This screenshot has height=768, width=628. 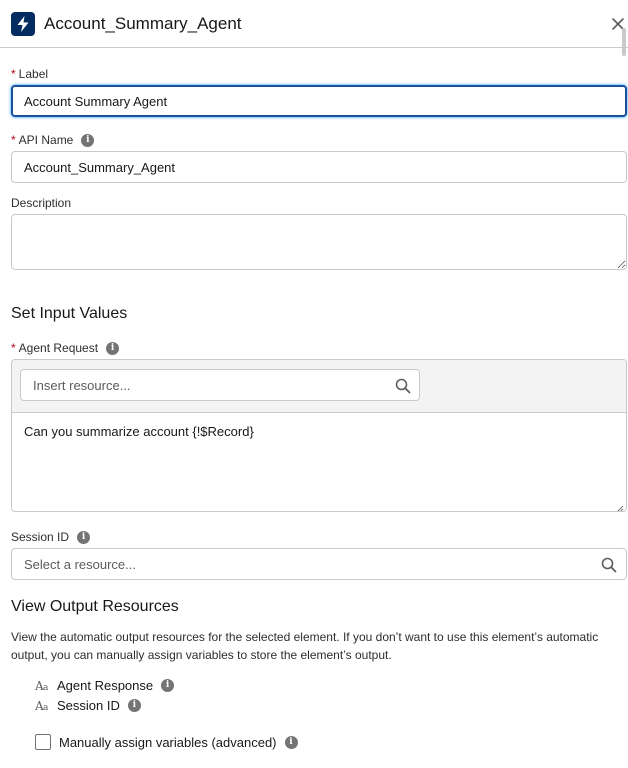 What do you see at coordinates (139, 431) in the screenshot?
I see `agent-request-text: Can you summarize account {!$Record}` at bounding box center [139, 431].